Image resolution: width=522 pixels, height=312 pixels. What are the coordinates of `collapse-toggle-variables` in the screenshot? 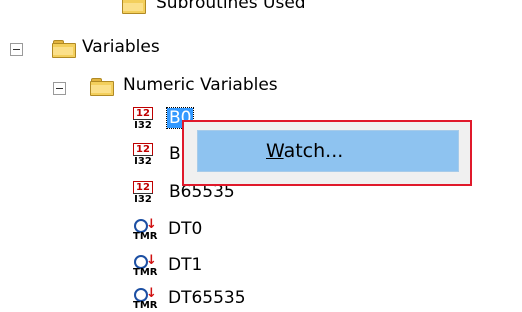 It's located at (16, 49).